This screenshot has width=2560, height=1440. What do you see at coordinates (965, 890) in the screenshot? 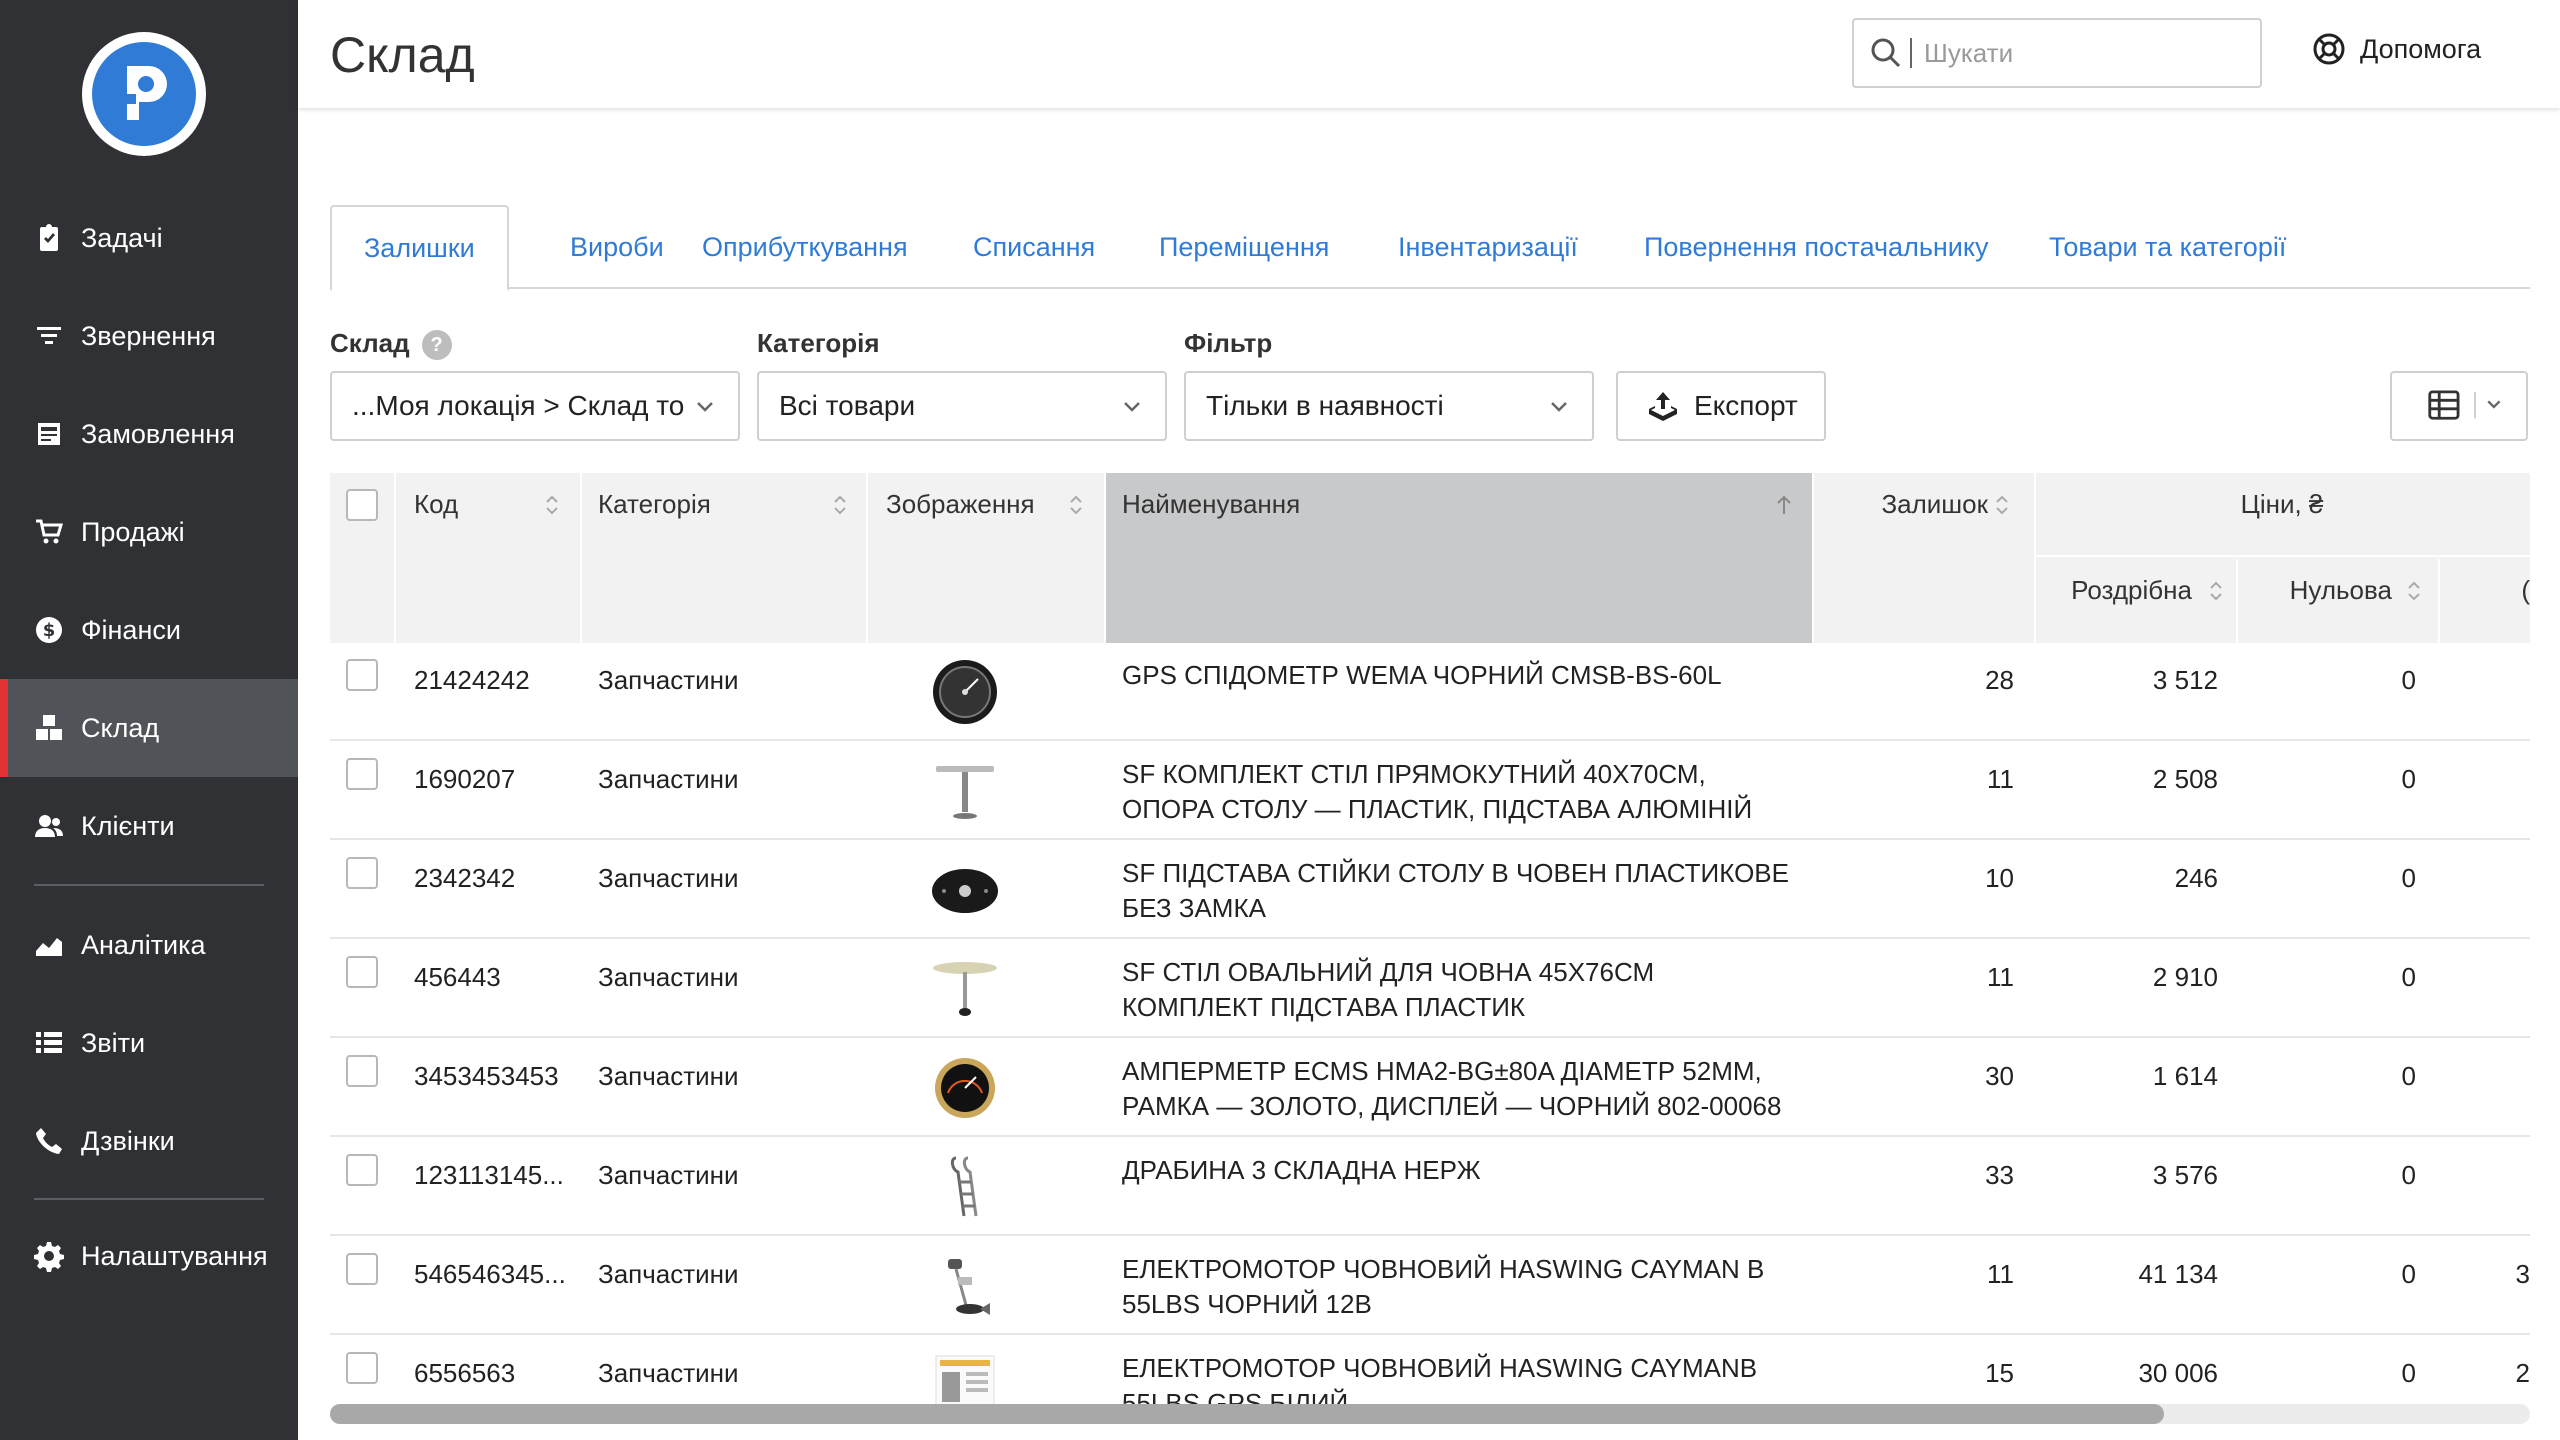
I see `product-base-image` at bounding box center [965, 890].